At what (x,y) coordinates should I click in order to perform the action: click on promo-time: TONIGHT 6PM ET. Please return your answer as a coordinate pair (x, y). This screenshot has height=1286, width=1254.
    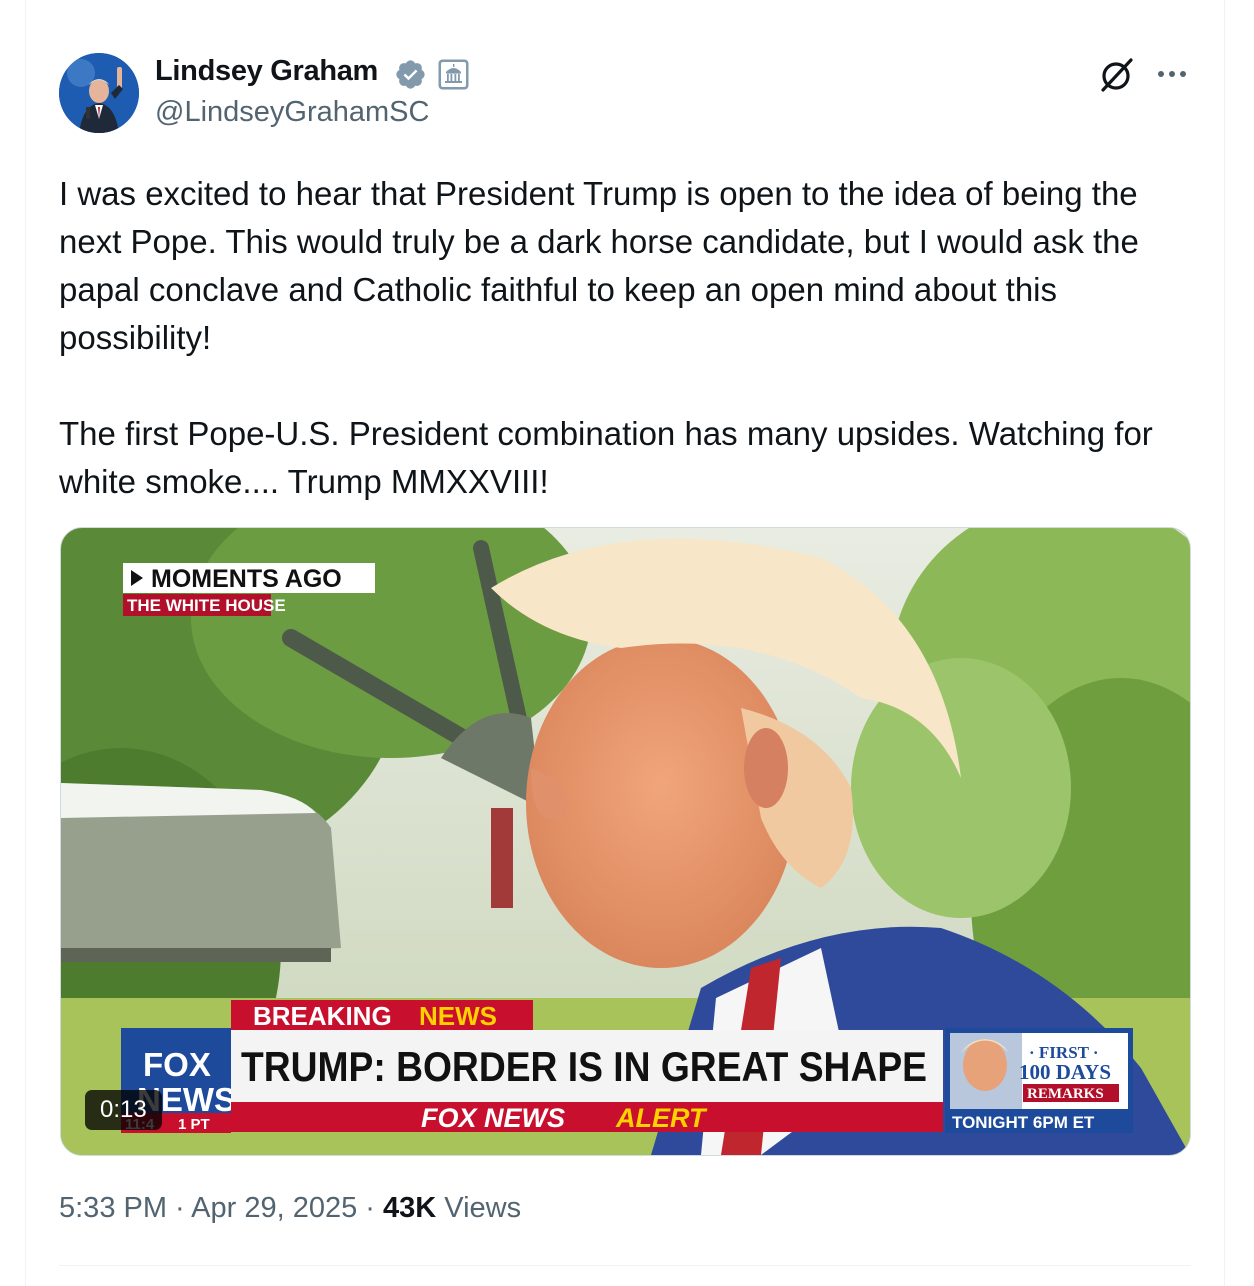
    Looking at the image, I should click on (1023, 1122).